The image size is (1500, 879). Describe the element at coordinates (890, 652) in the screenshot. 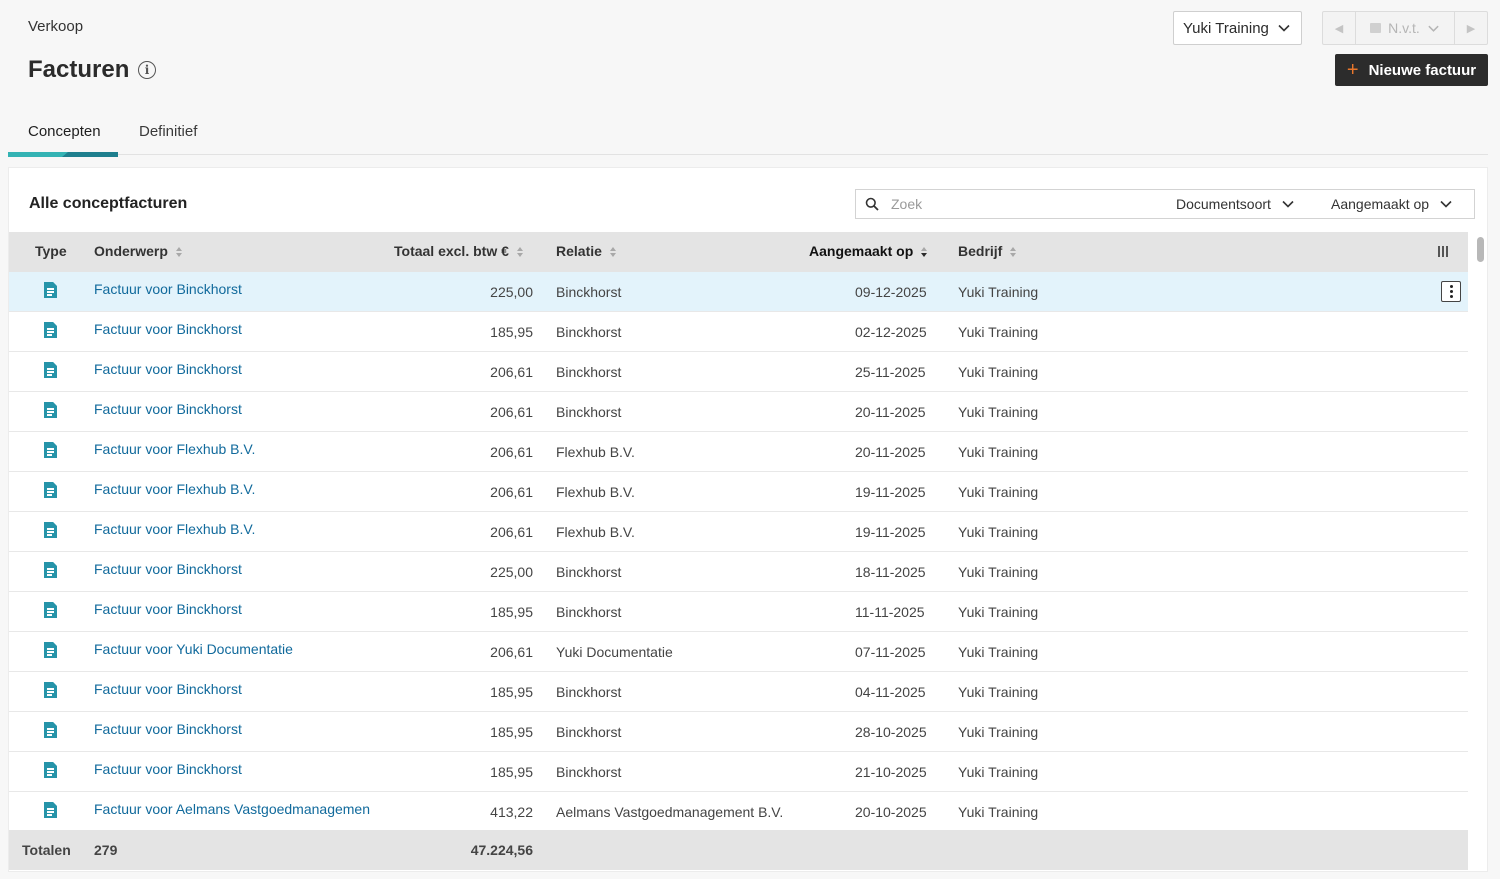

I see `invoice-created-date: 07-11-2025` at that location.